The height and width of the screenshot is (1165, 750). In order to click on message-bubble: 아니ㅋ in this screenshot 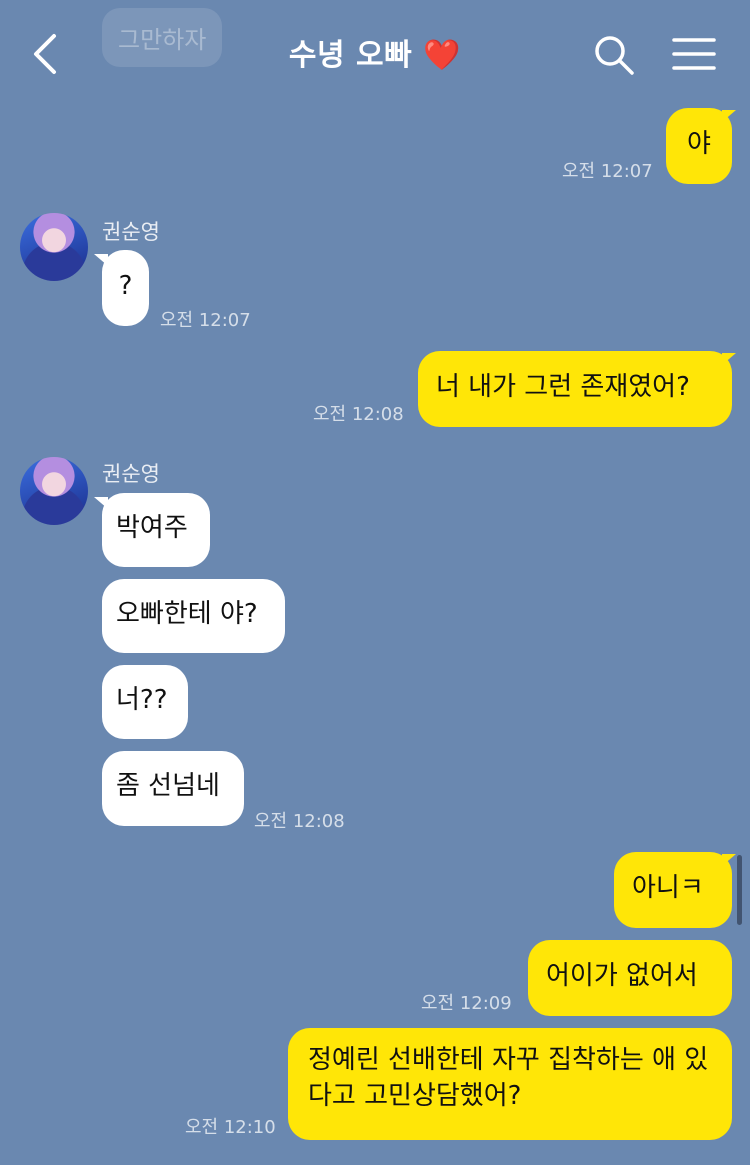, I will do `click(673, 890)`.